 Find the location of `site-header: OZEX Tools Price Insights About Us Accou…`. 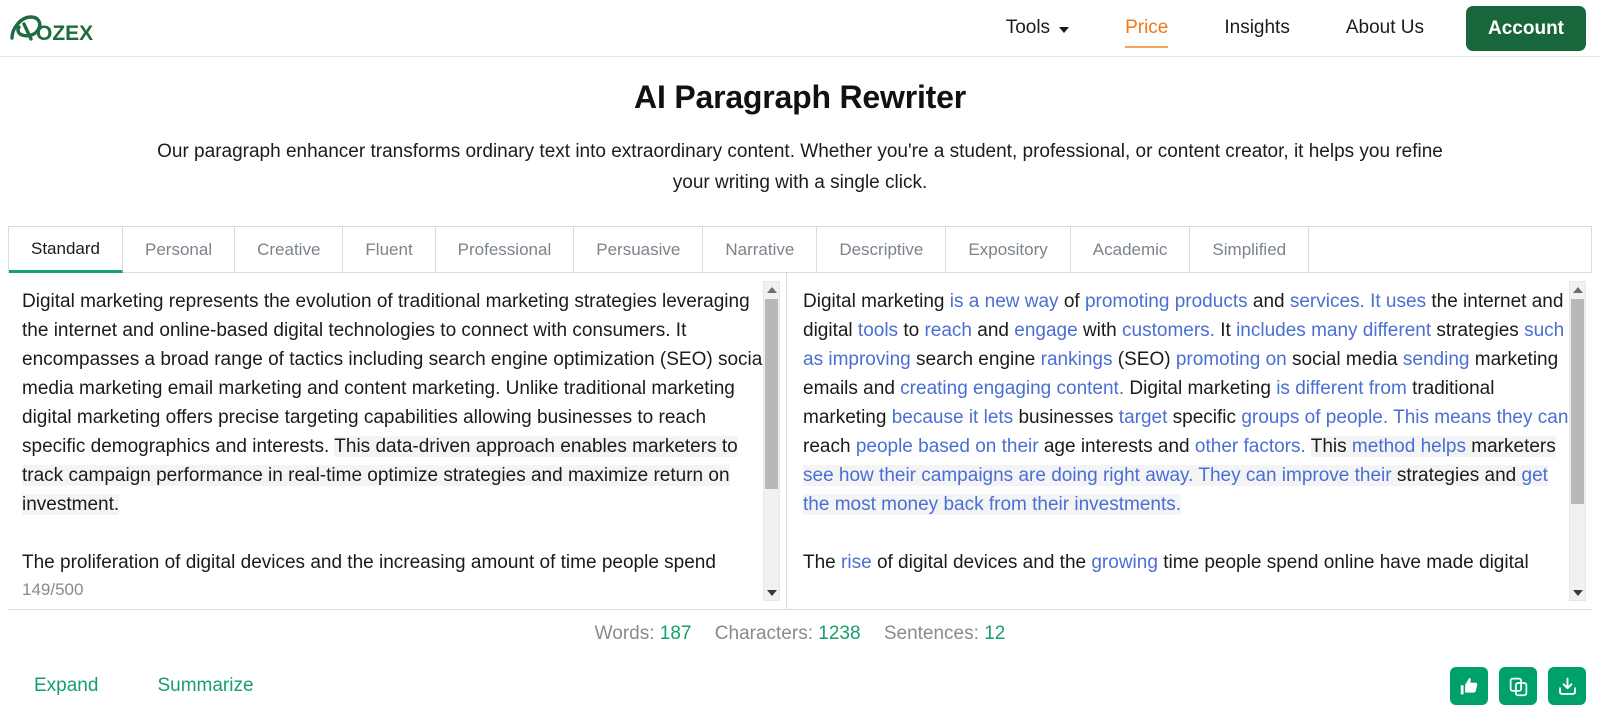

site-header: OZEX Tools Price Insights About Us Accou… is located at coordinates (800, 28).